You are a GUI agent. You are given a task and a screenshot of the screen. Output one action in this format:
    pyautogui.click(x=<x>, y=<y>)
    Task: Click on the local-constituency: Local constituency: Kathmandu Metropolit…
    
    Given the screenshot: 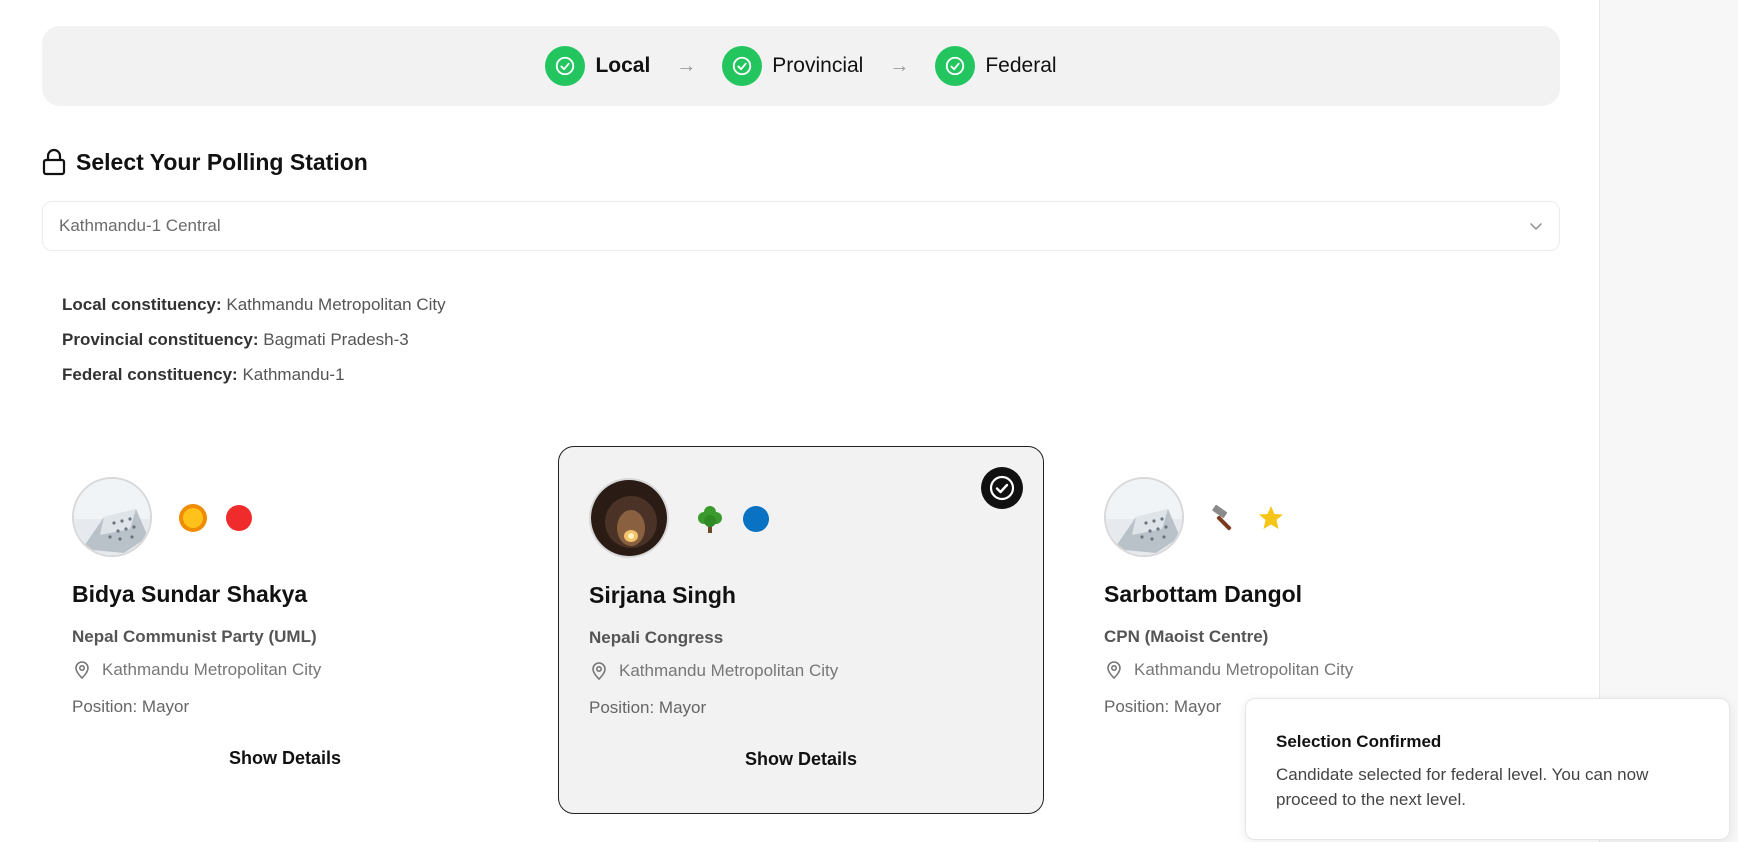 What is the action you would take?
    pyautogui.click(x=254, y=304)
    